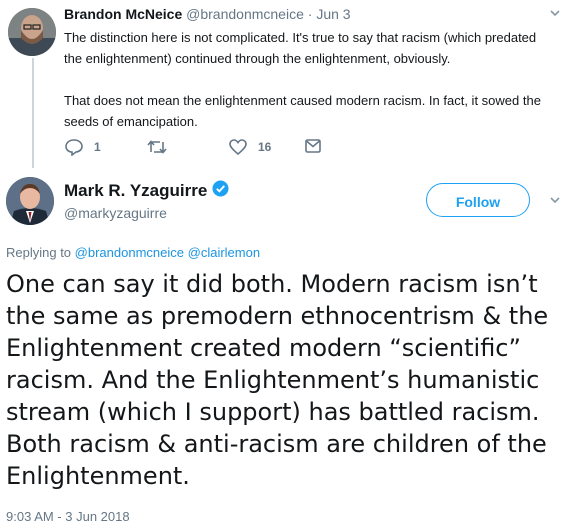 The height and width of the screenshot is (529, 570). Describe the element at coordinates (74, 147) in the screenshot. I see `reply-icon` at that location.